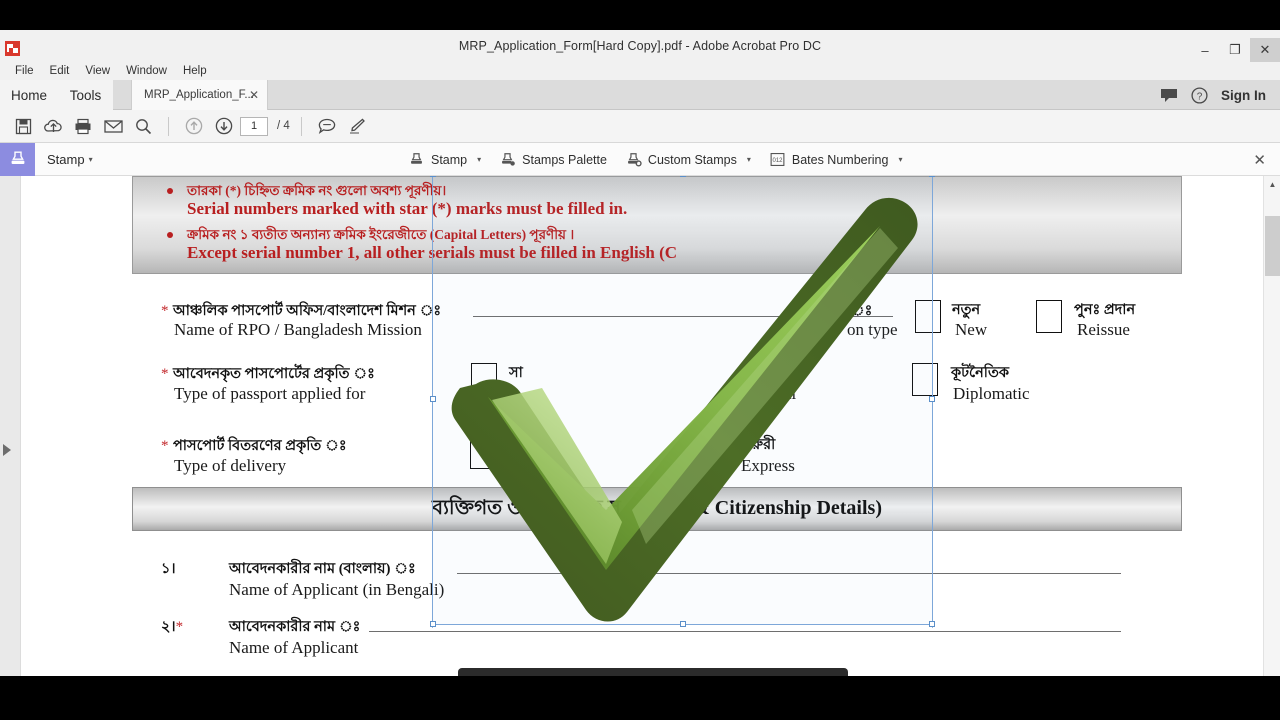  I want to click on required-star-2: *, so click(165, 374).